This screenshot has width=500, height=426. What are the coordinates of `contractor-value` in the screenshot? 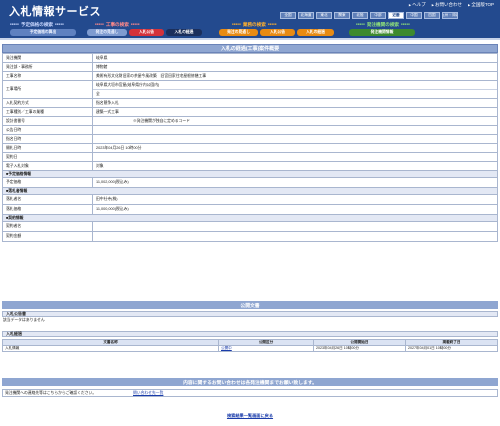 It's located at (295, 226).